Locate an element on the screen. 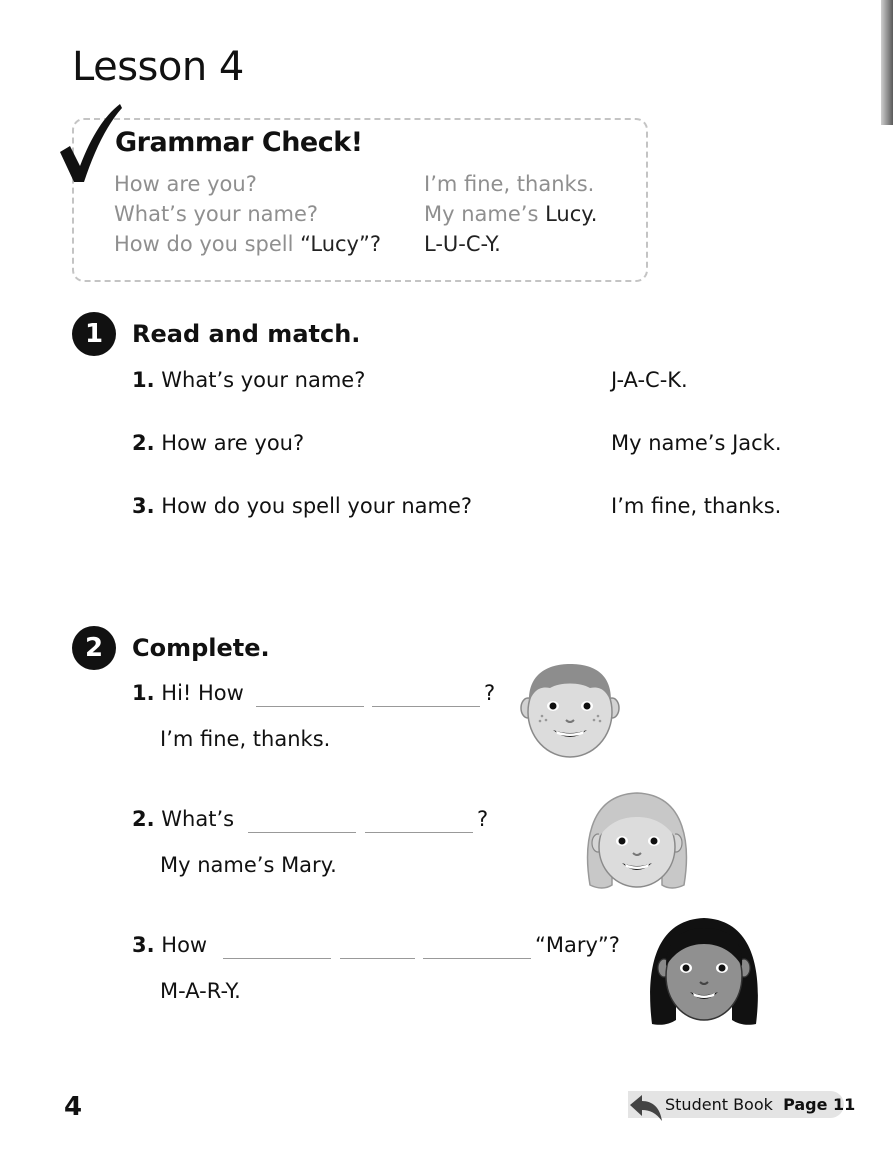 This screenshot has width=893, height=1149. page-edge-shading is located at coordinates (887, 62).